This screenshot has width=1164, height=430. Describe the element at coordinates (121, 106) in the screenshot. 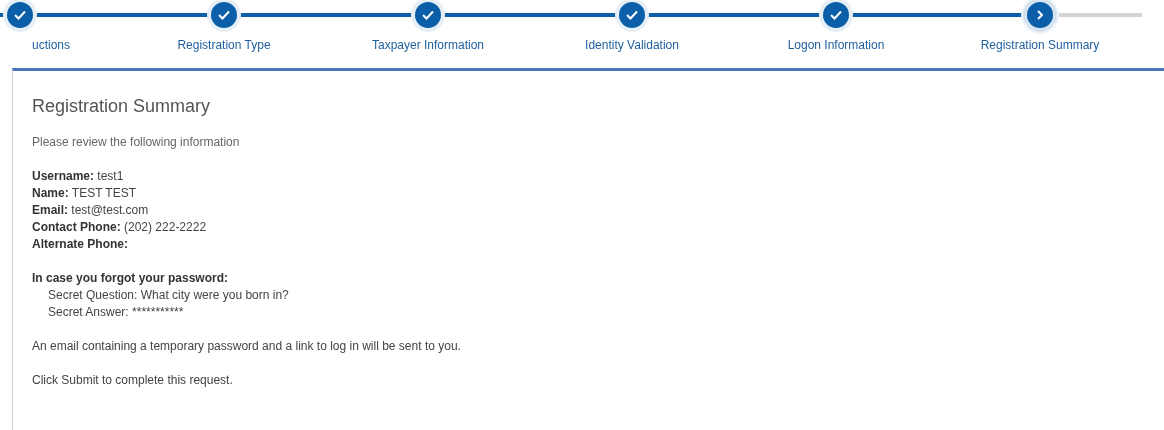

I see `panel-title: Registration Summary` at that location.